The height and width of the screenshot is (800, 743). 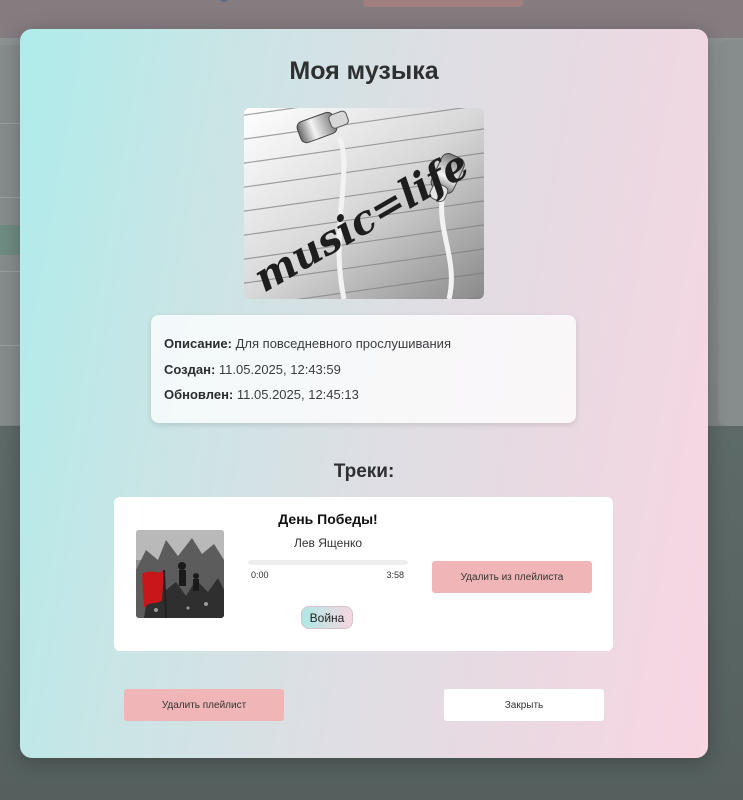 What do you see at coordinates (395, 575) in the screenshot?
I see `track-time-total: 3:58` at bounding box center [395, 575].